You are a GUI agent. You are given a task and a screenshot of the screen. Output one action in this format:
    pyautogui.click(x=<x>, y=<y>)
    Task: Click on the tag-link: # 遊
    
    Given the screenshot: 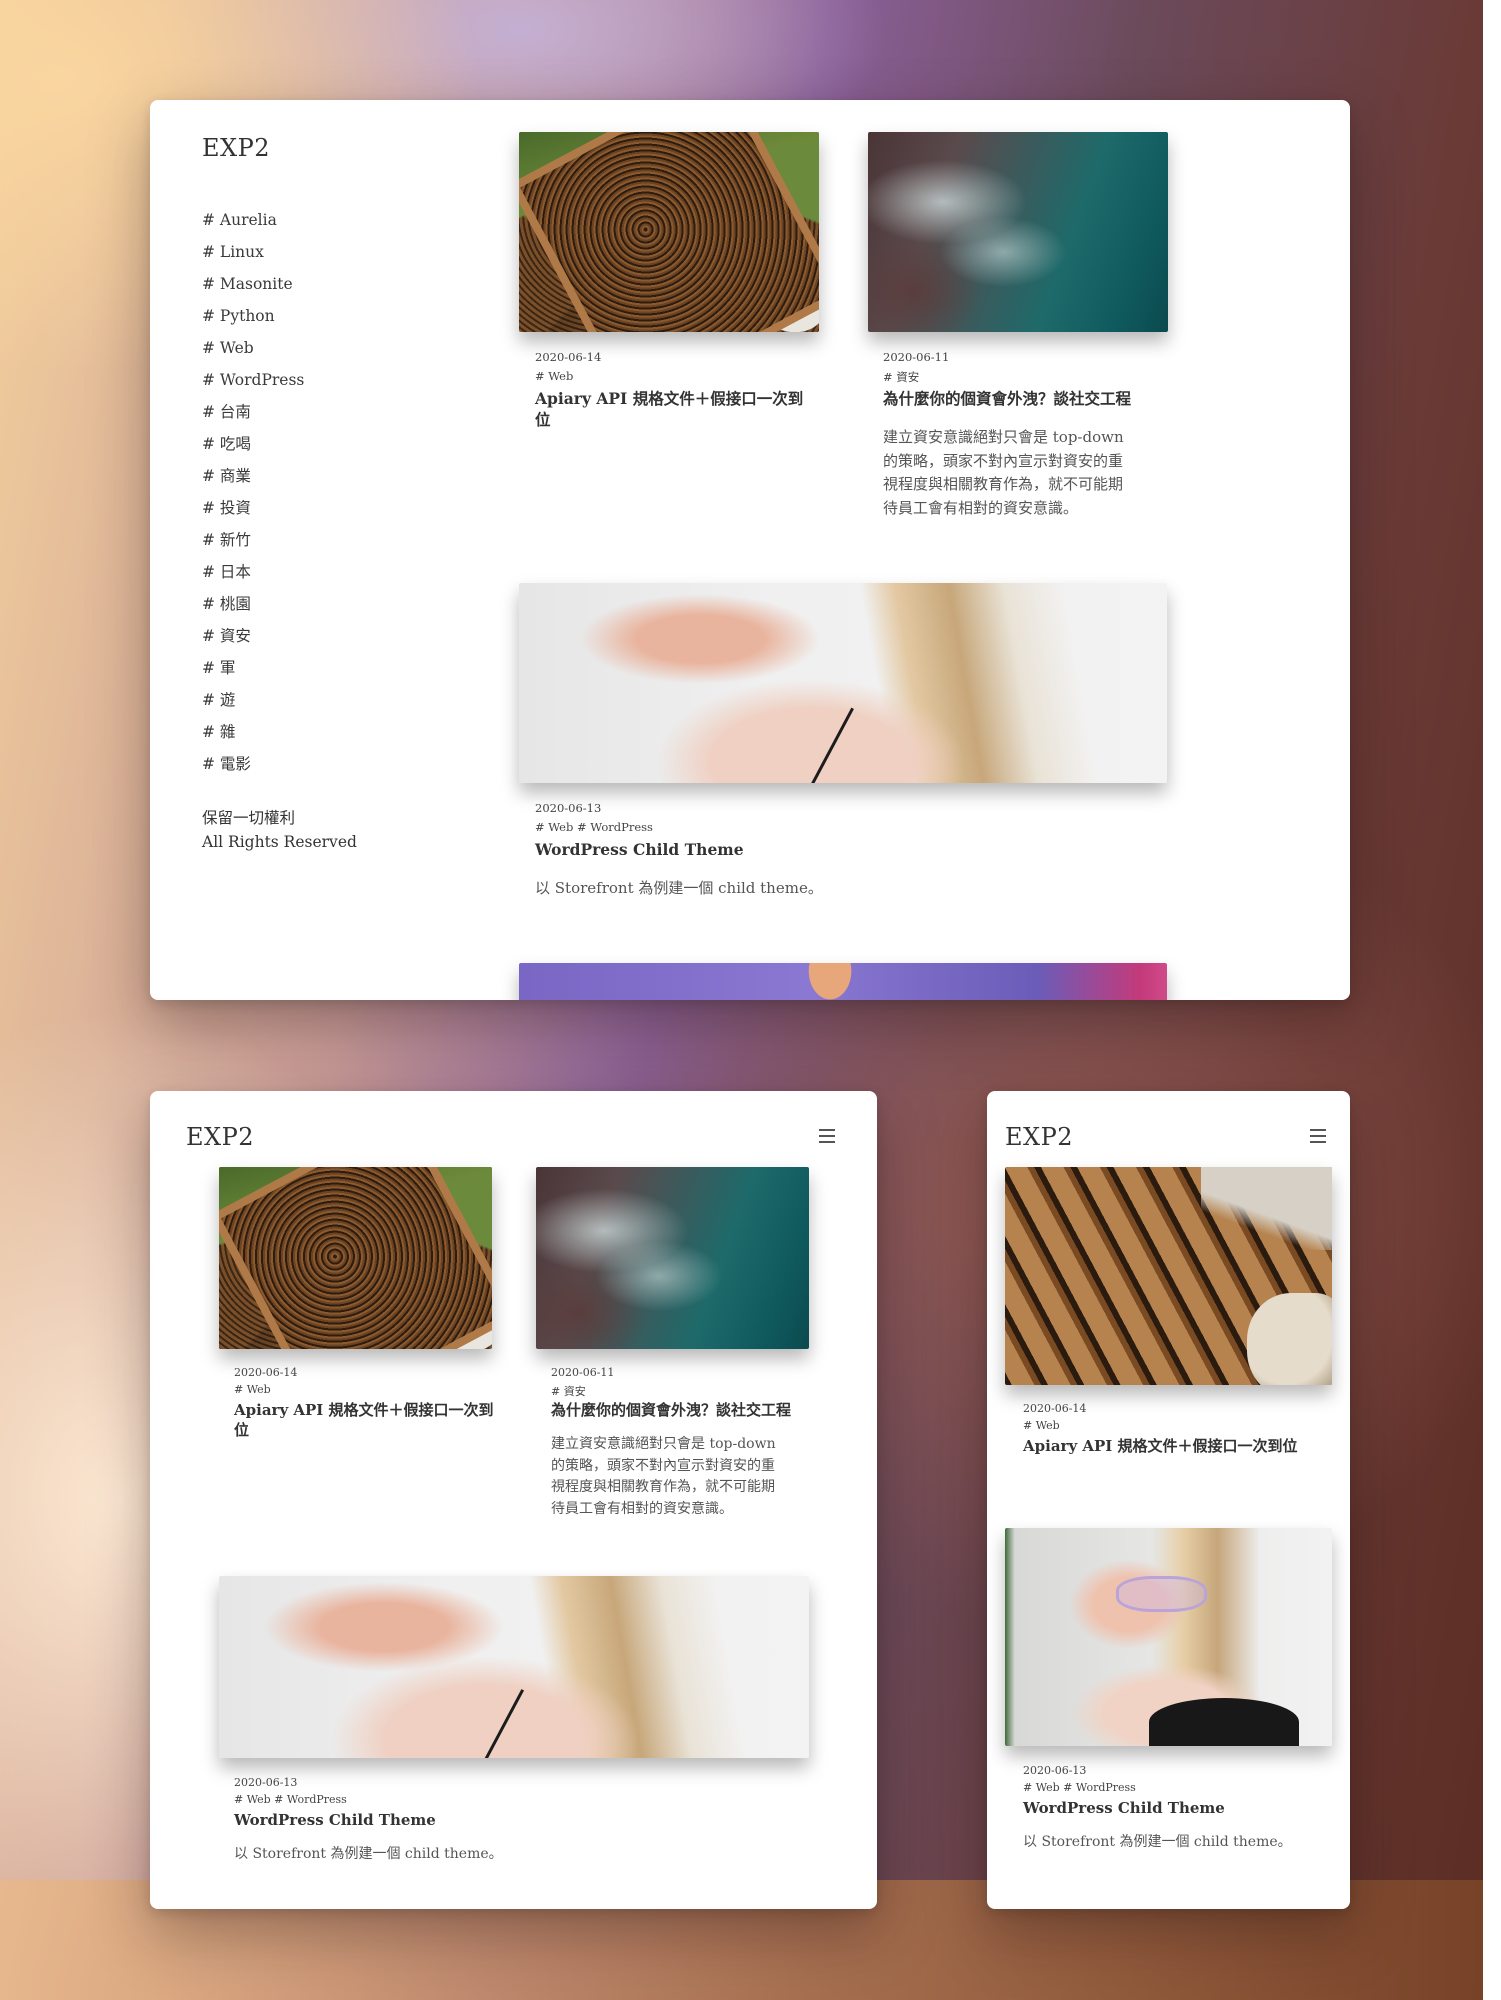 What is the action you would take?
    pyautogui.click(x=253, y=700)
    